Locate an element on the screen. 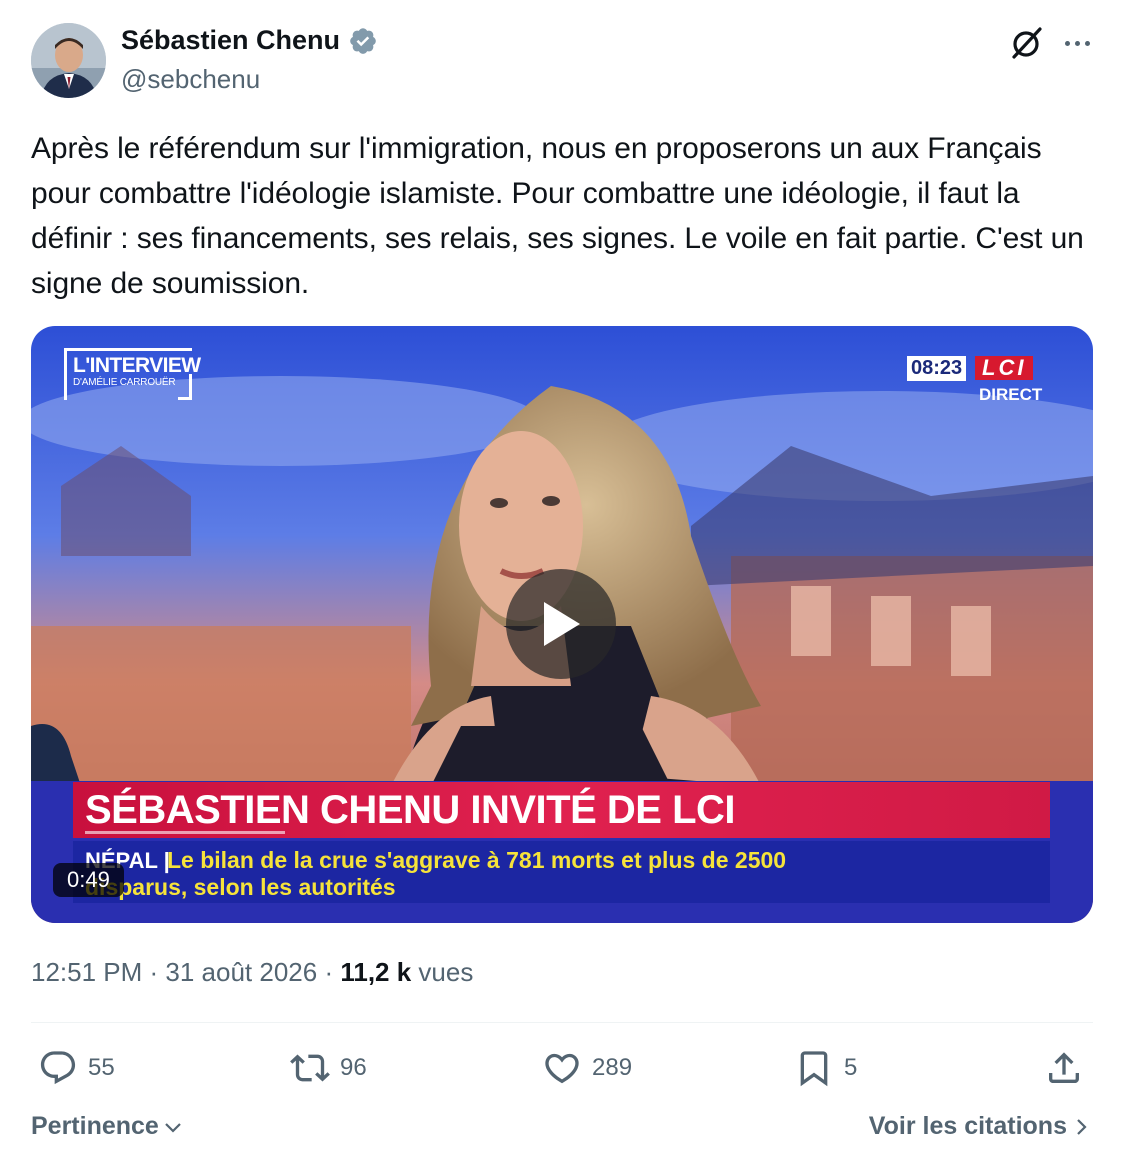 The height and width of the screenshot is (1166, 1123). ticker-line-2: disparus, selon les autorités is located at coordinates (240, 887).